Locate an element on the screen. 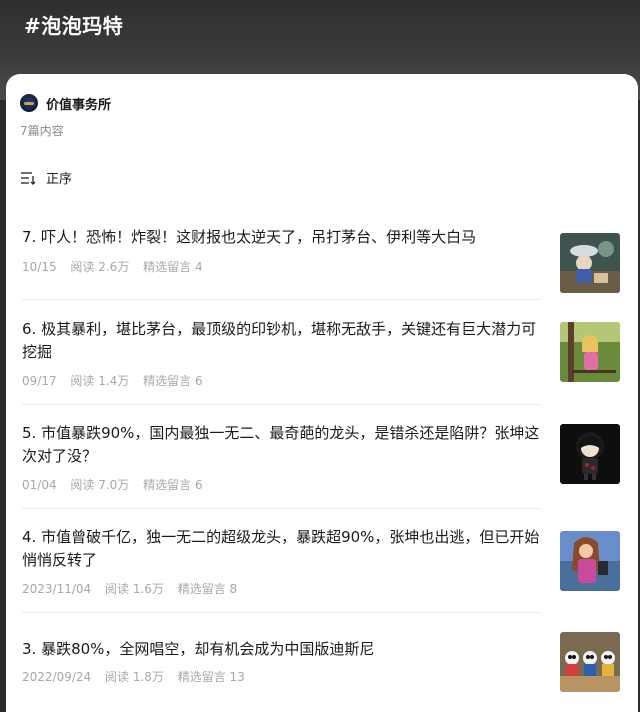  article-comments: 精选留言 8 is located at coordinates (207, 589).